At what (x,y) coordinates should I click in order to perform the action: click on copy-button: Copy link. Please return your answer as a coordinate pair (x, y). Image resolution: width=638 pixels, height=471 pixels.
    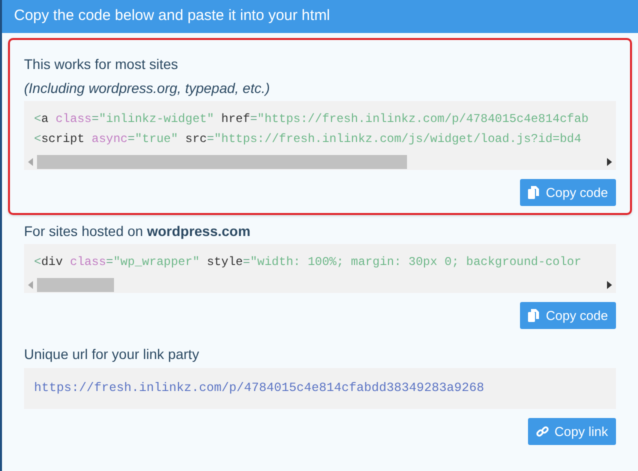
    Looking at the image, I should click on (572, 431).